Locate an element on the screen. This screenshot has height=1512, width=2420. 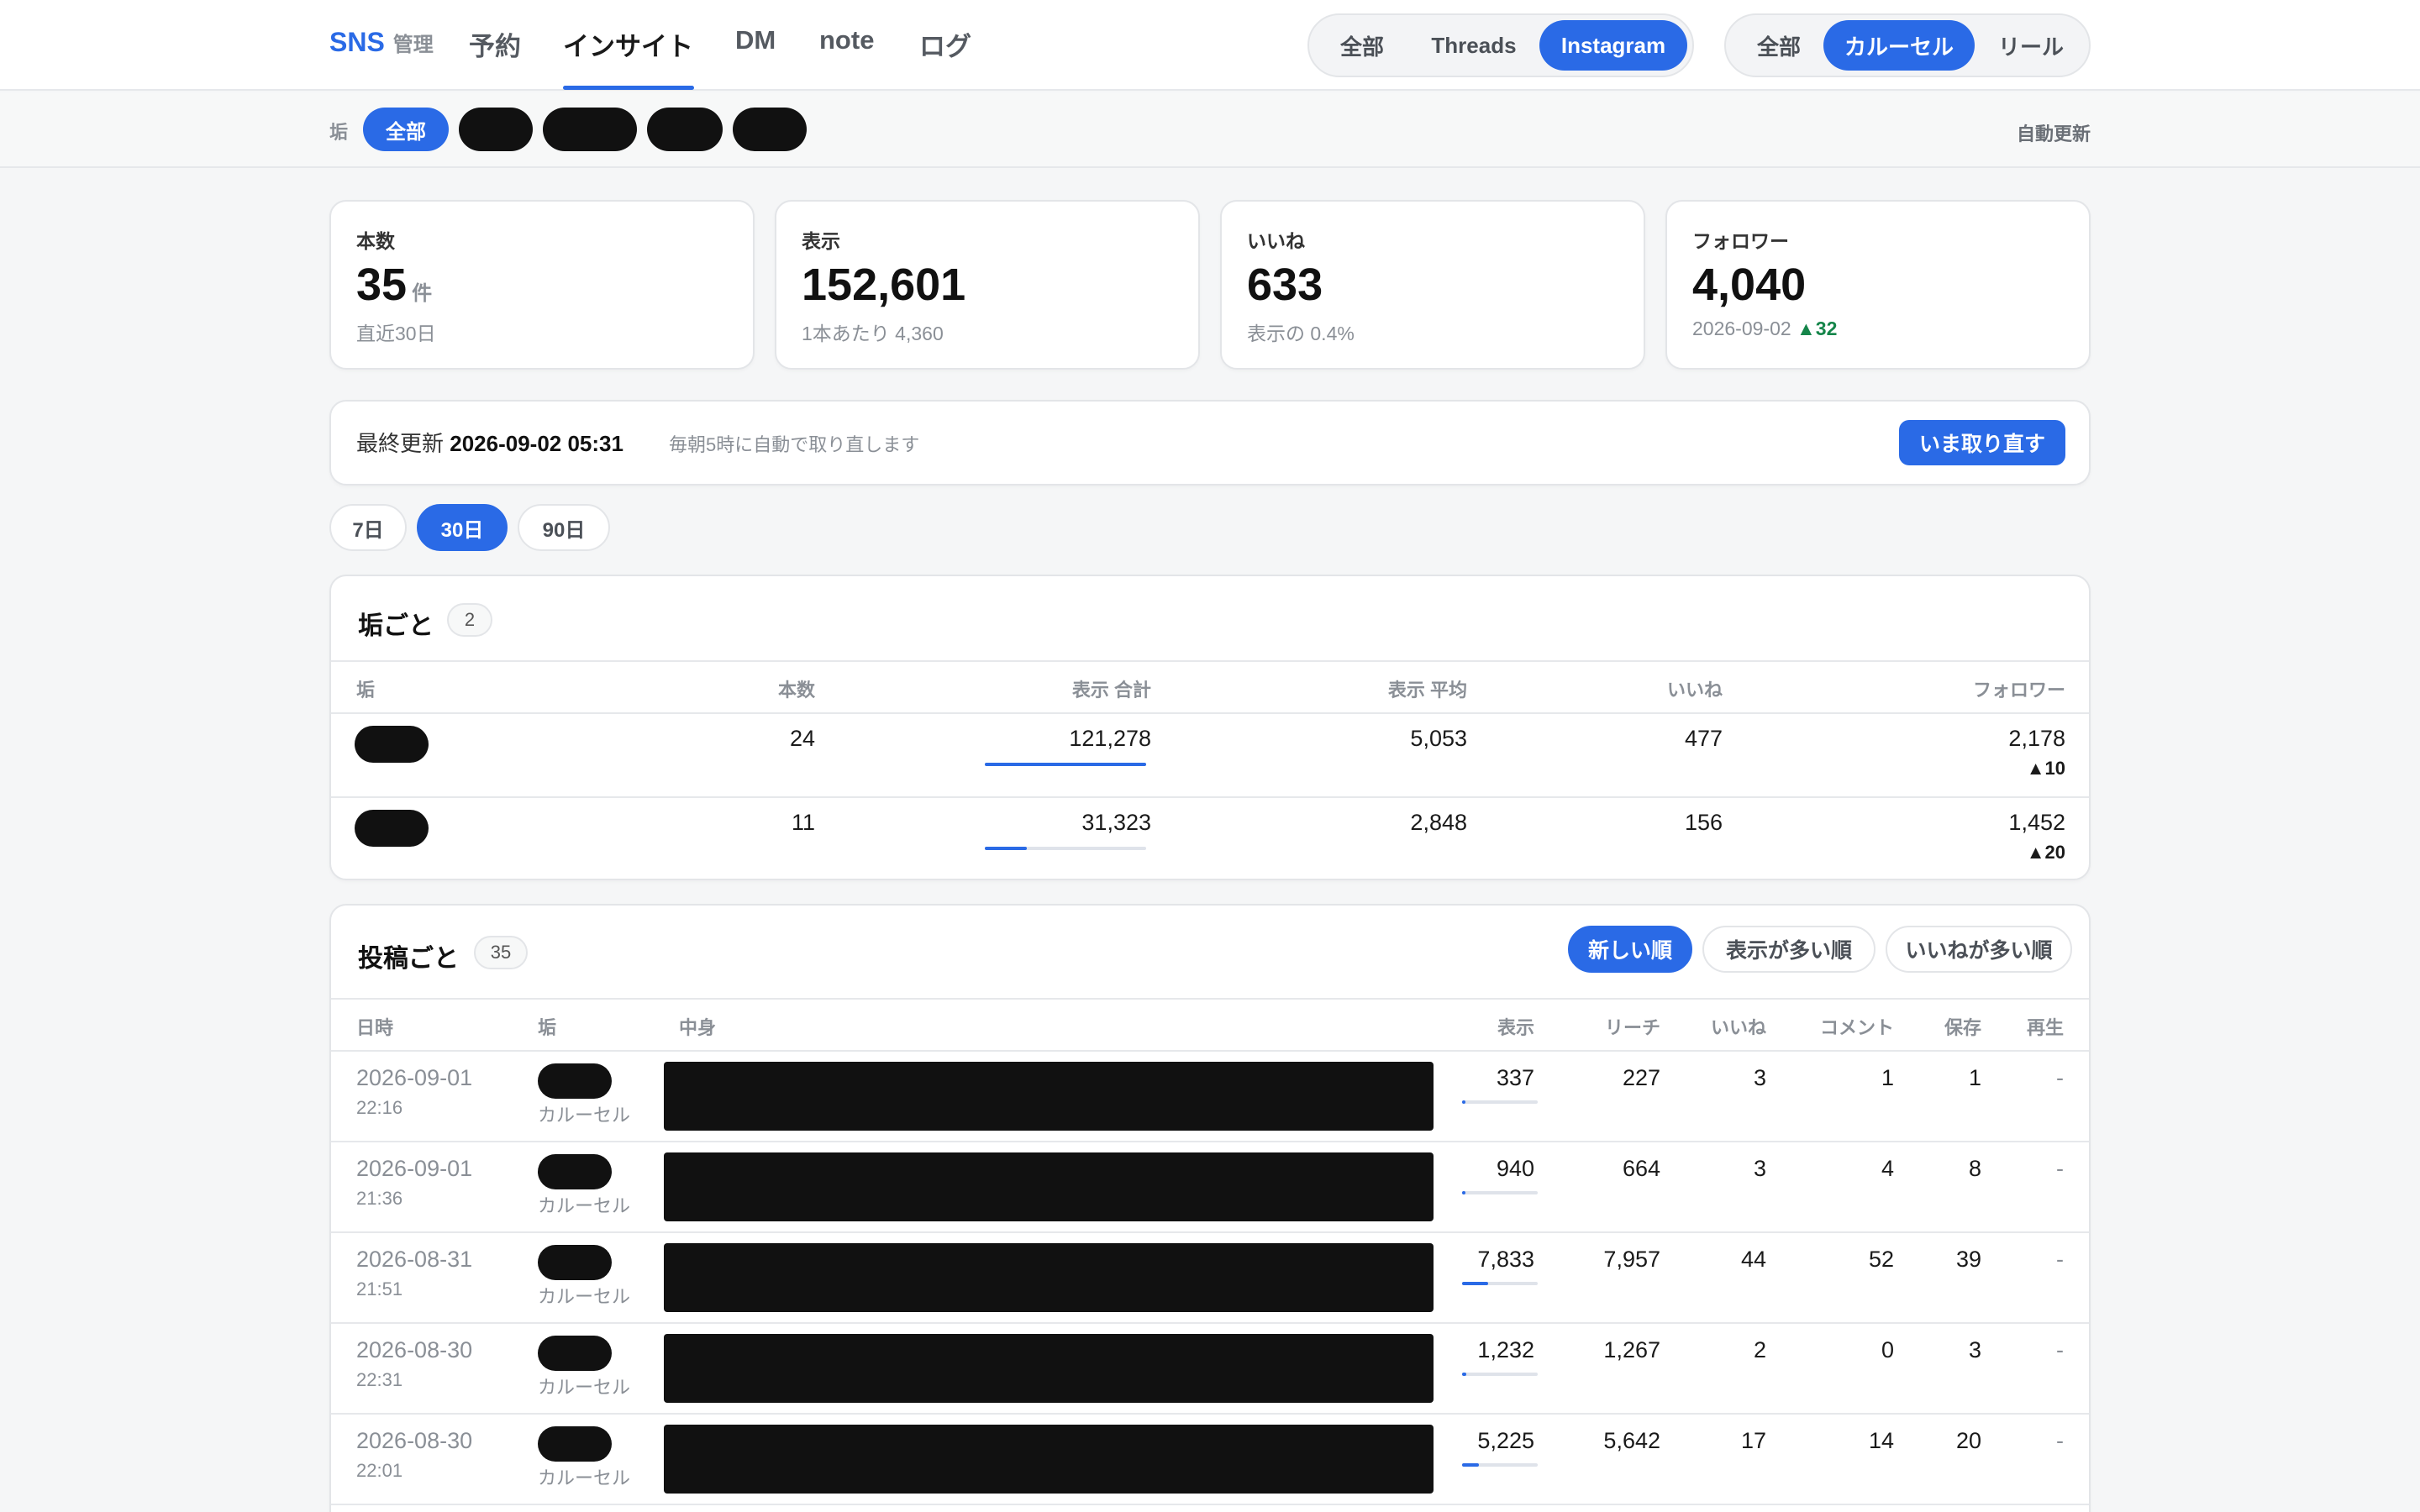
stat-value: 633 is located at coordinates (1285, 285).